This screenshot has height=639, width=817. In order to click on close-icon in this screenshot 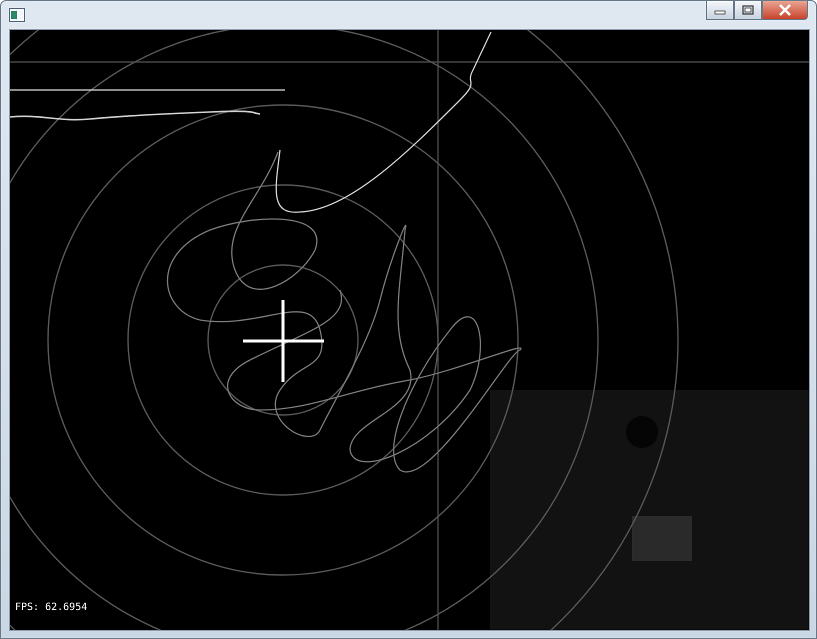, I will do `click(785, 10)`.